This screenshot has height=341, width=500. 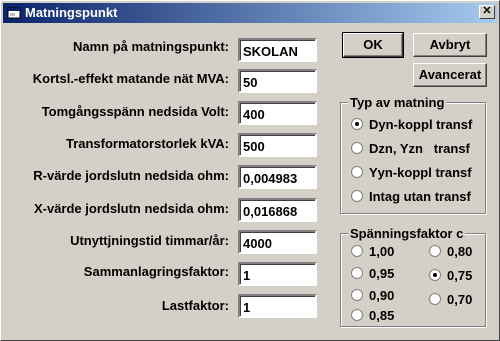 I want to click on radio-c-label: 0,95, so click(x=382, y=273).